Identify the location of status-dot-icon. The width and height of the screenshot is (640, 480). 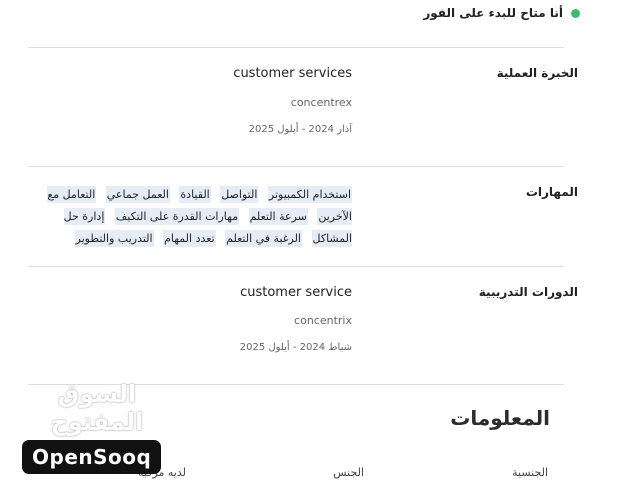
(575, 13).